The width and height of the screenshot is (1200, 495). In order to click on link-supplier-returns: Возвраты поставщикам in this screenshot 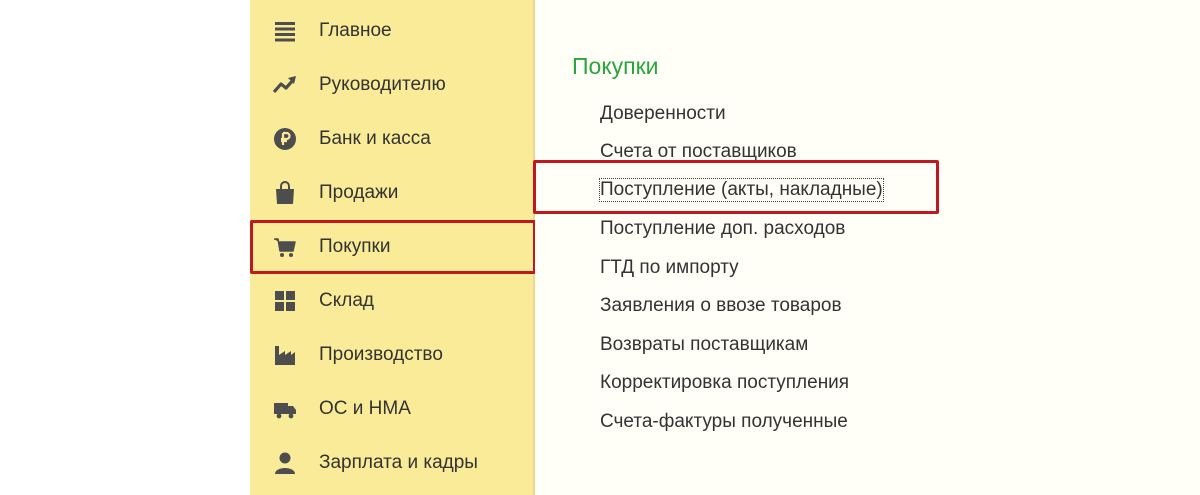, I will do `click(704, 345)`.